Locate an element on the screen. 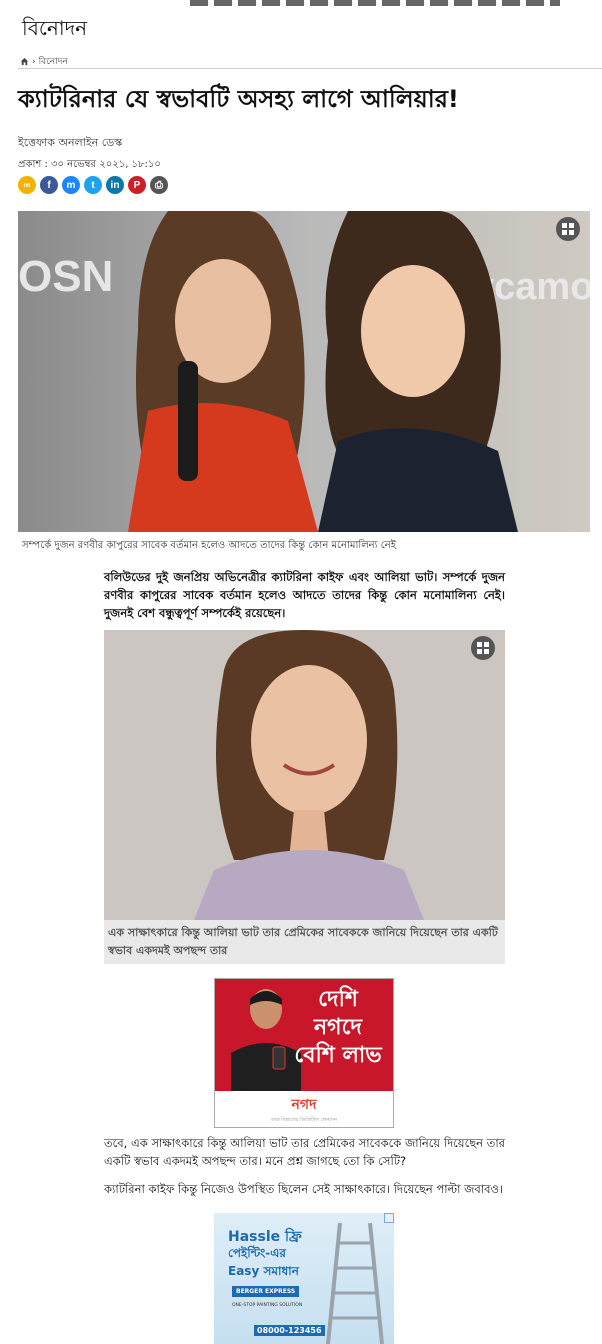  ad-headline: দেশি নগদে বেশি লাভ is located at coordinates (338, 1027).